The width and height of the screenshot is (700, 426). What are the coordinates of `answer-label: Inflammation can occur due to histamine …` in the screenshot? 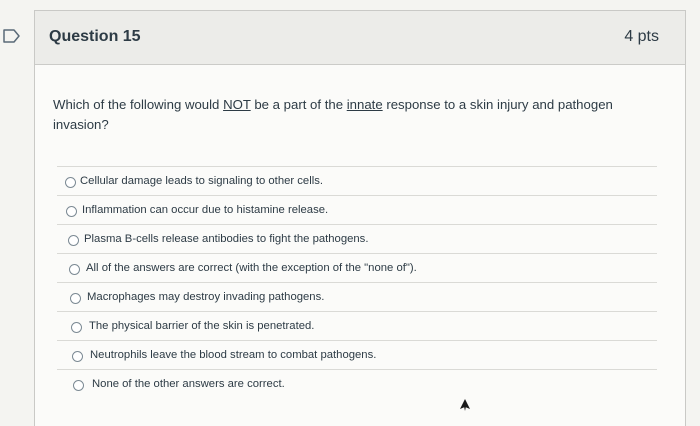 It's located at (205, 210).